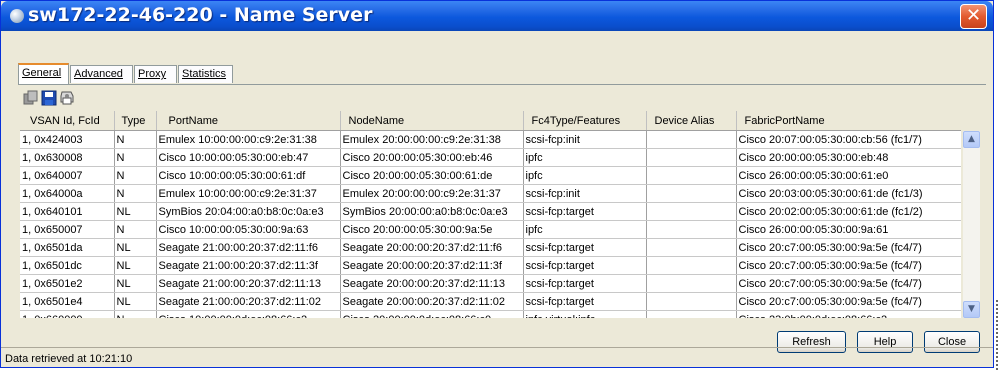 This screenshot has width=1004, height=373. What do you see at coordinates (585, 121) in the screenshot?
I see `column-header-fc4type: Fc4Type/Features` at bounding box center [585, 121].